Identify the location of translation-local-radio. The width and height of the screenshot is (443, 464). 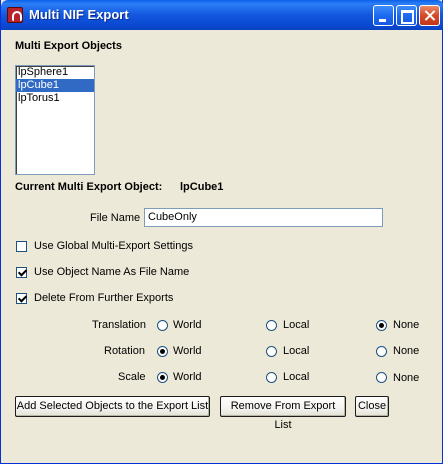
(271, 325).